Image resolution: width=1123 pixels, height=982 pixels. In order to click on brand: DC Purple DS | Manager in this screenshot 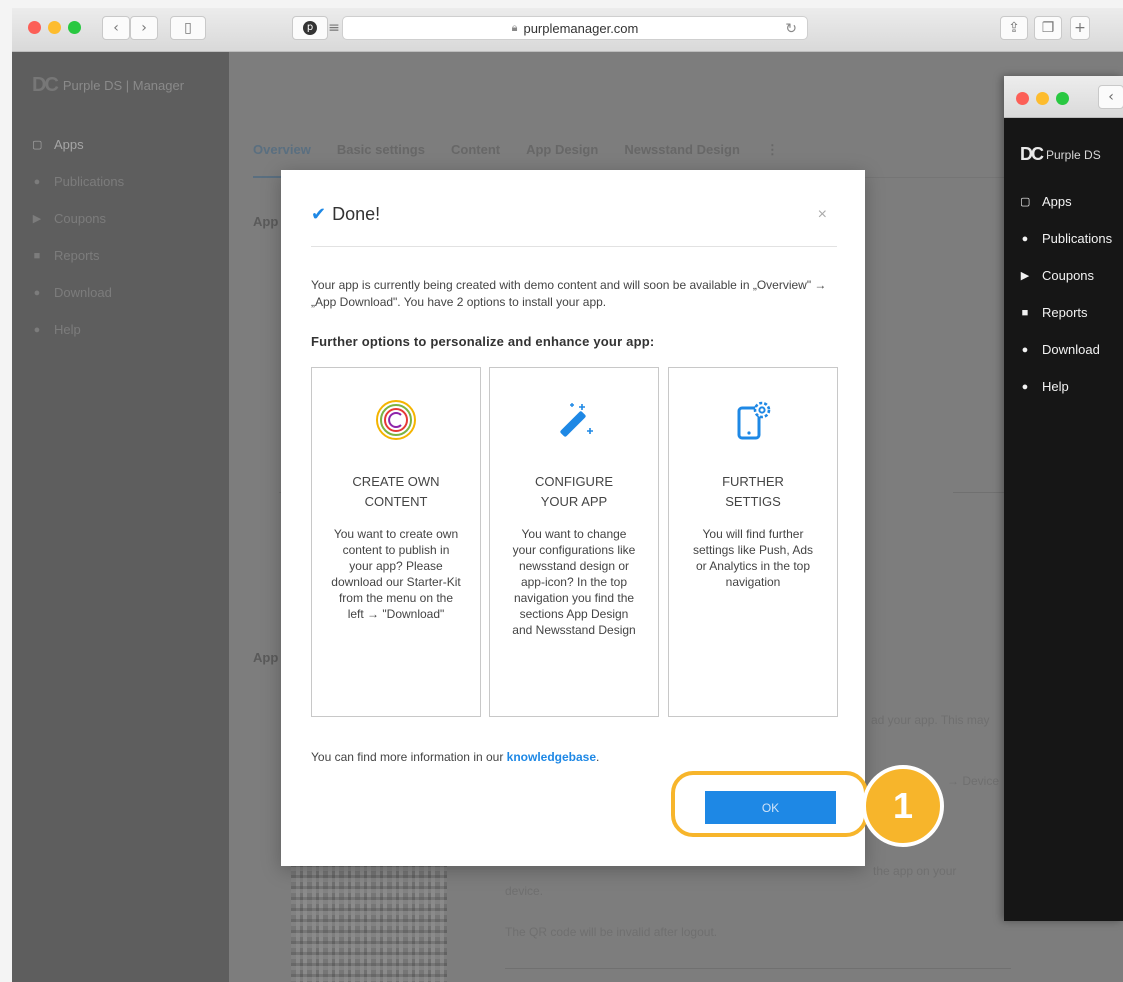, I will do `click(108, 85)`.